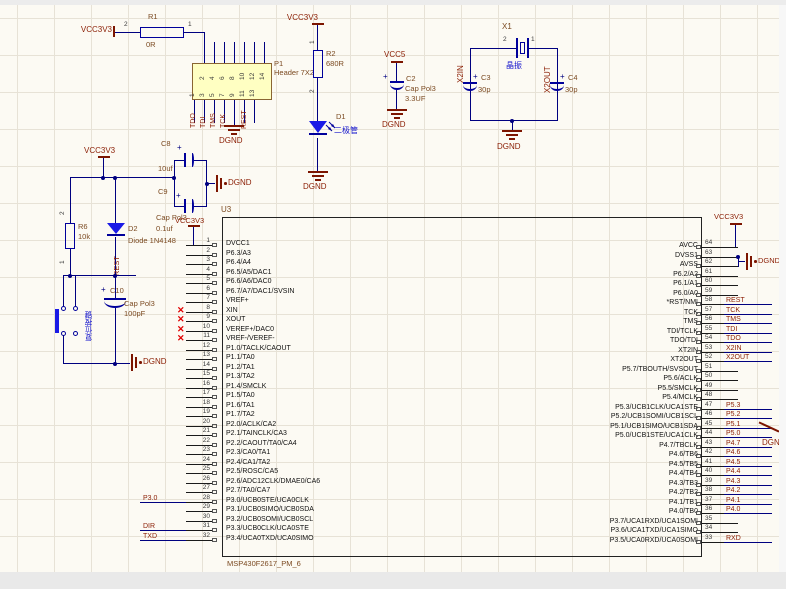 The width and height of the screenshot is (786, 589). I want to click on pin-name: TDO/TDI, so click(684, 340).